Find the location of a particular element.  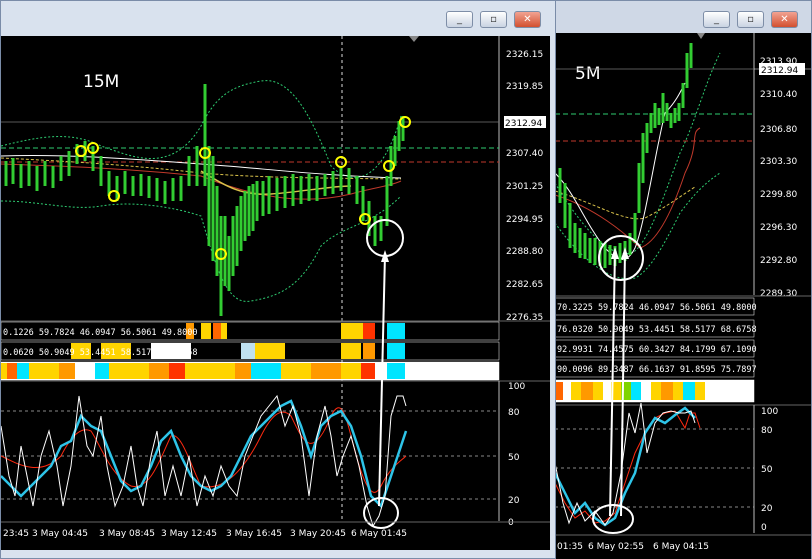

timeframe-label: 5M is located at coordinates (587, 74).